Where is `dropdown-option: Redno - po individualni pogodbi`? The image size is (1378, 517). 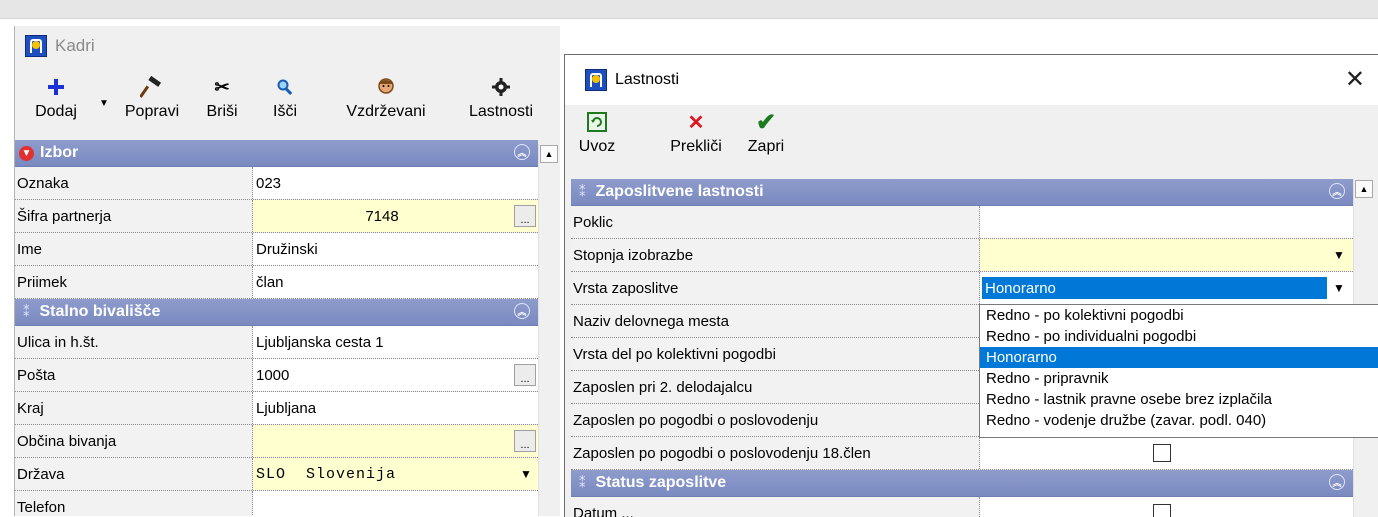
dropdown-option: Redno - po individualni pogodbi is located at coordinates (1179, 336).